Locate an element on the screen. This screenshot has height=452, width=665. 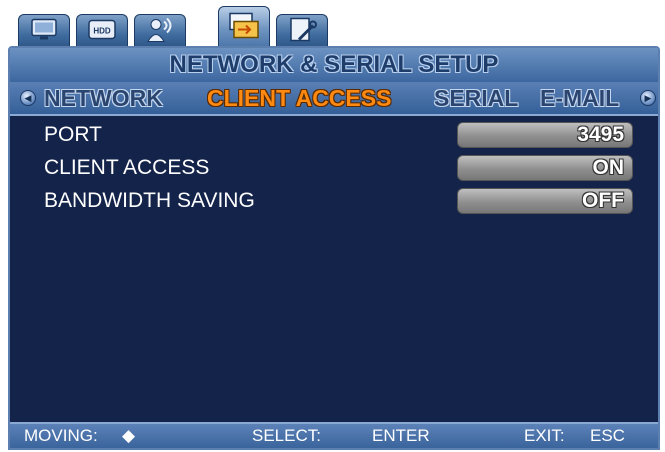
port-label: PORT is located at coordinates (73, 134).